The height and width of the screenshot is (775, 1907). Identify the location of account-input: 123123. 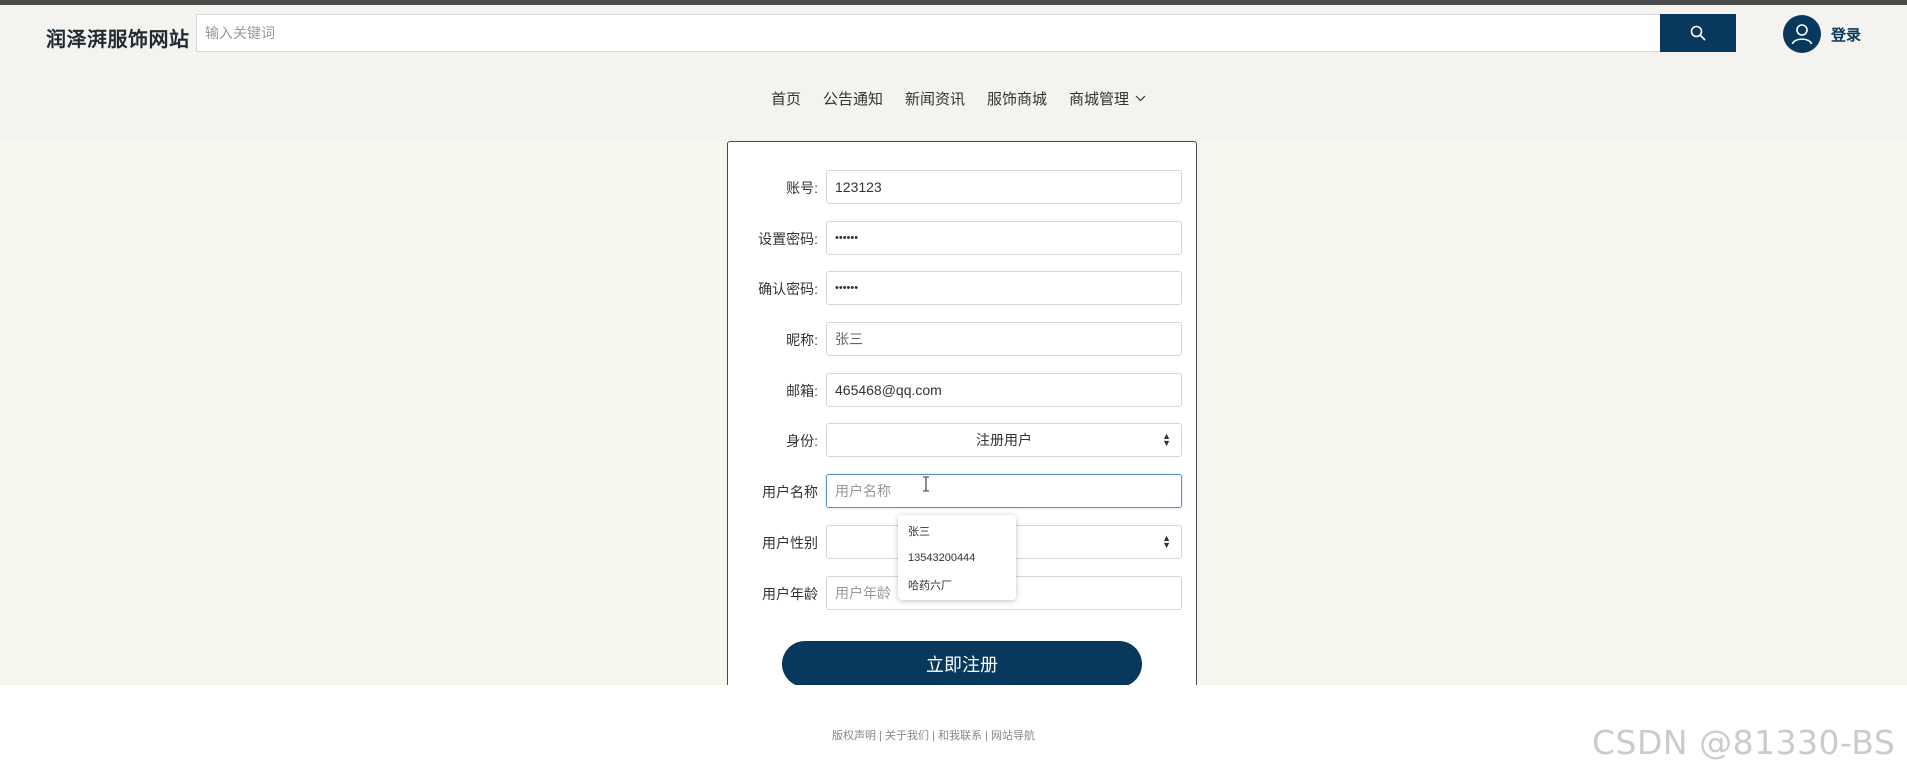
(1004, 187).